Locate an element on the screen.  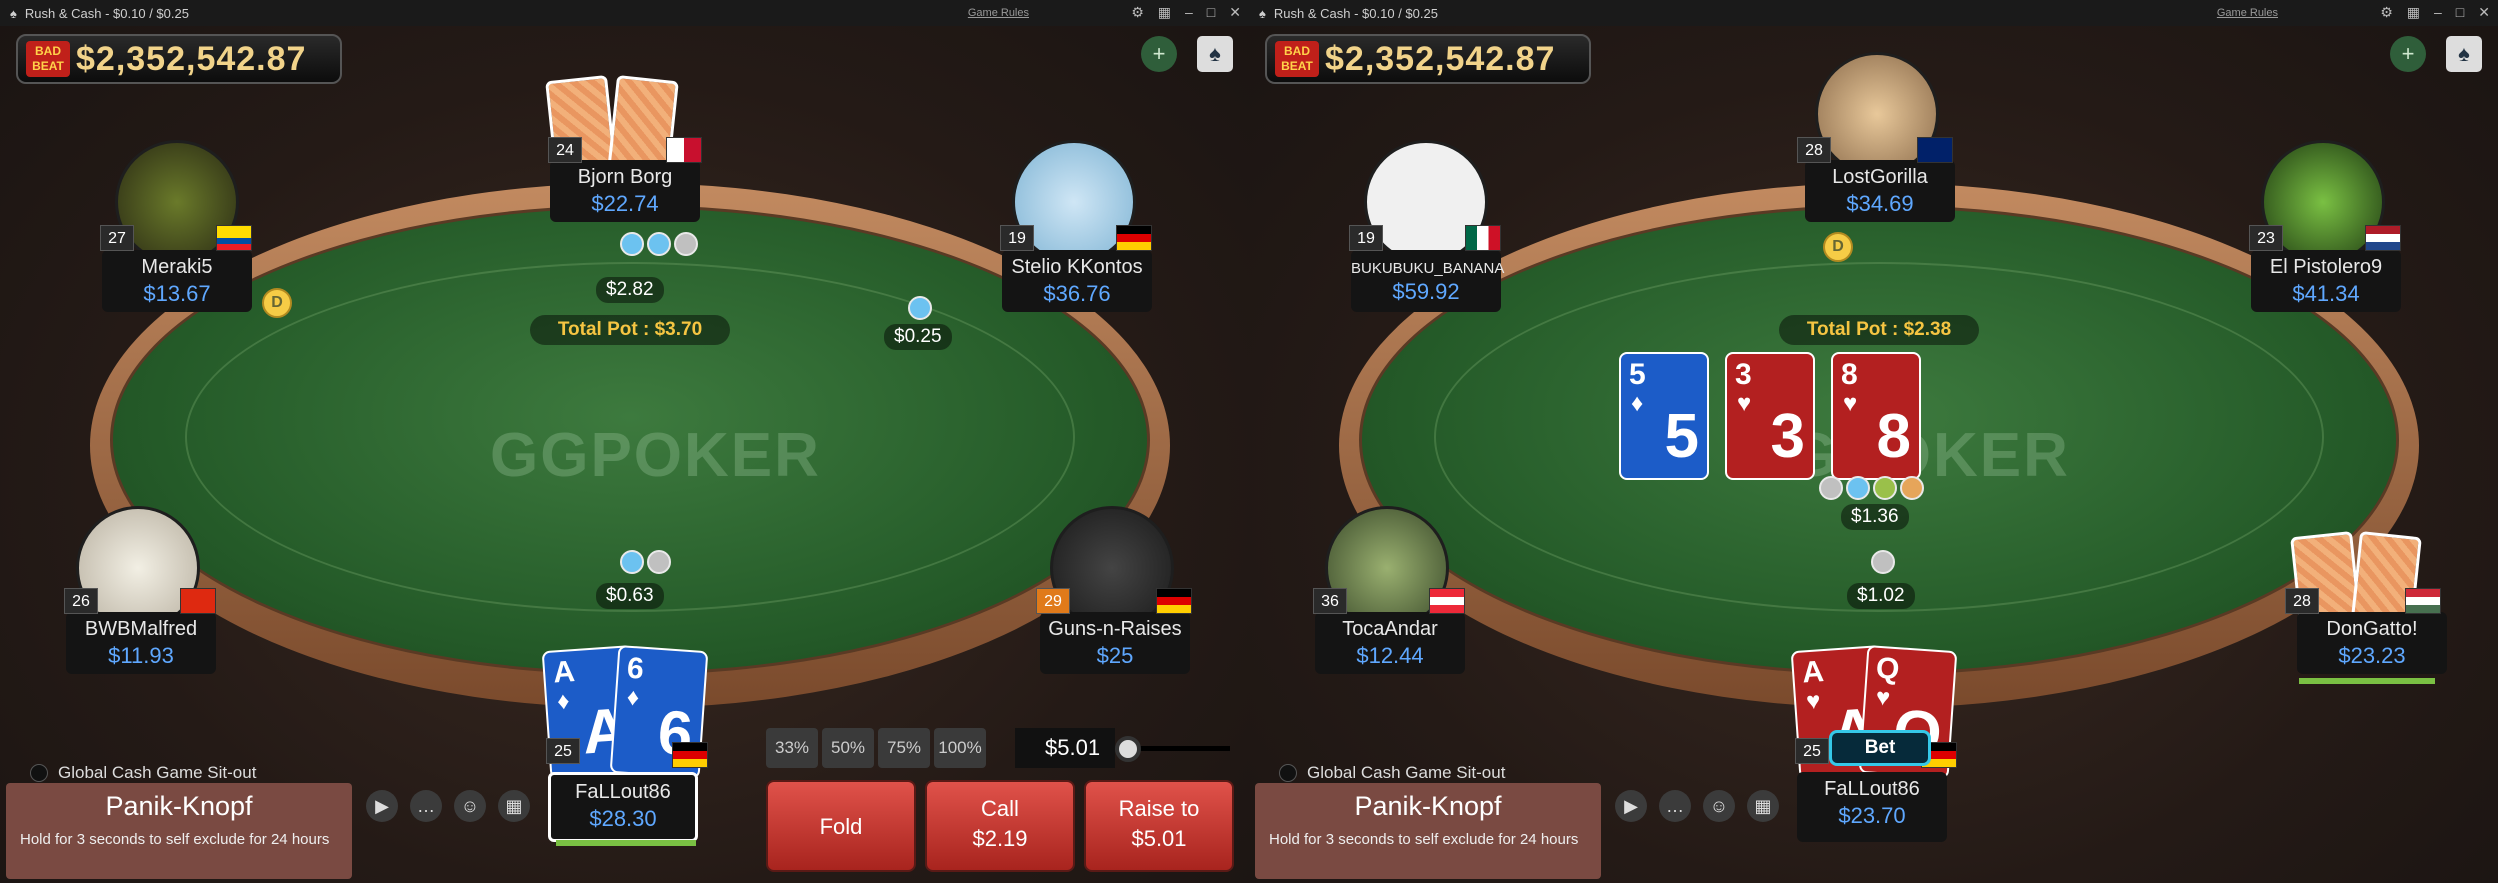
preset-33: 33% is located at coordinates (792, 748).